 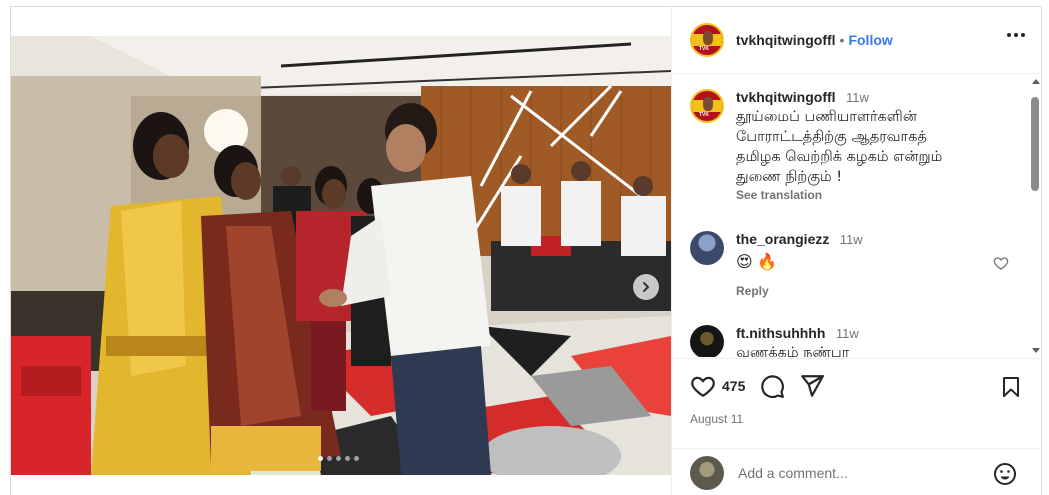 I want to click on comment-text: வணக்கம் நண்பா, so click(x=793, y=351).